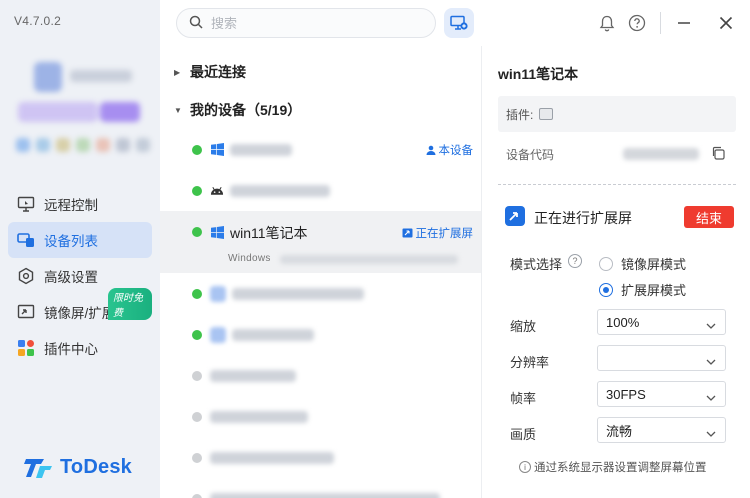 This screenshot has height=498, width=750. Describe the element at coordinates (718, 154) in the screenshot. I see `copy-icon` at that location.